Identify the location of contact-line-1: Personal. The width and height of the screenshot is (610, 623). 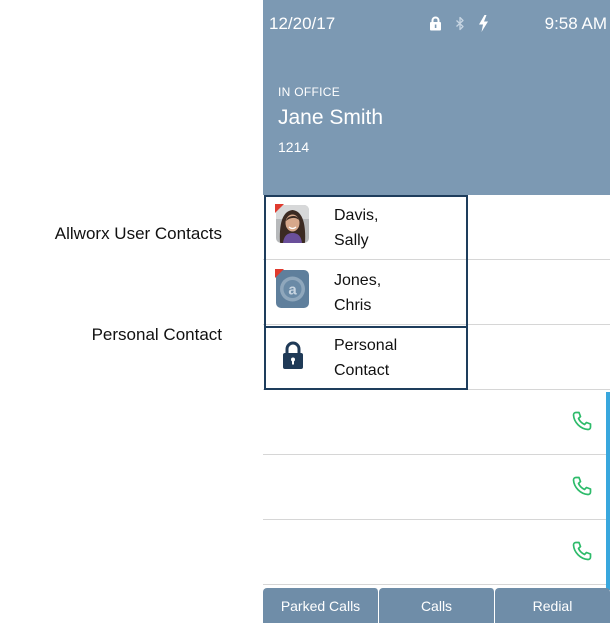
(366, 345).